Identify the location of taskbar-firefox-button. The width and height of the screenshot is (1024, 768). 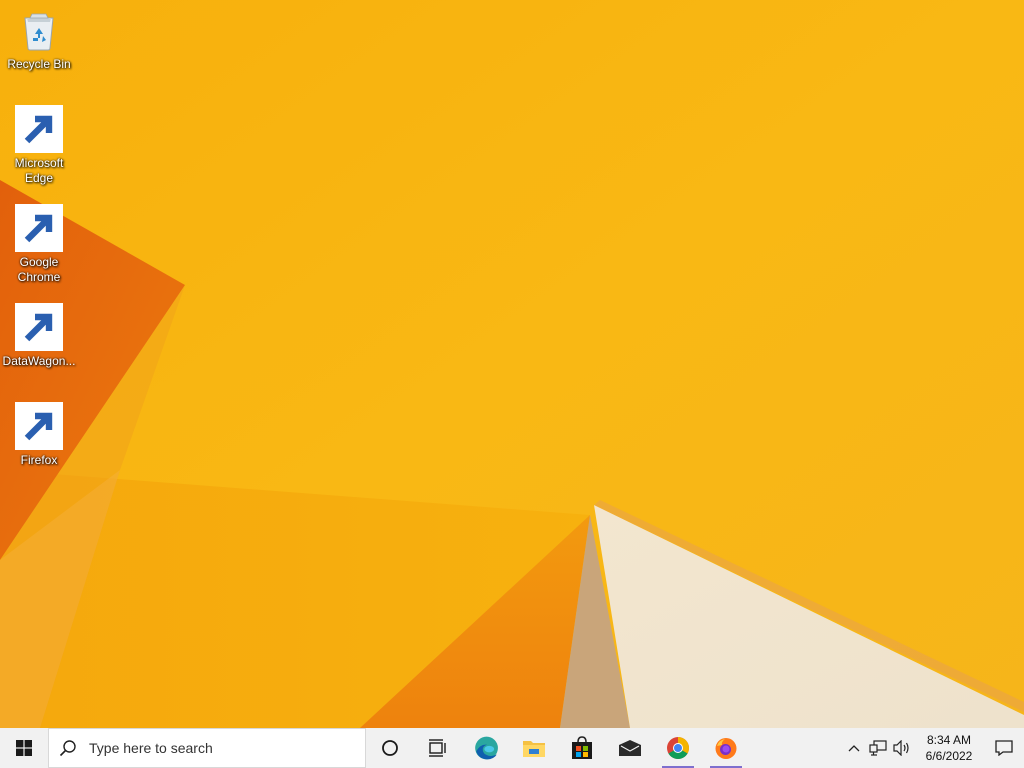
(726, 748).